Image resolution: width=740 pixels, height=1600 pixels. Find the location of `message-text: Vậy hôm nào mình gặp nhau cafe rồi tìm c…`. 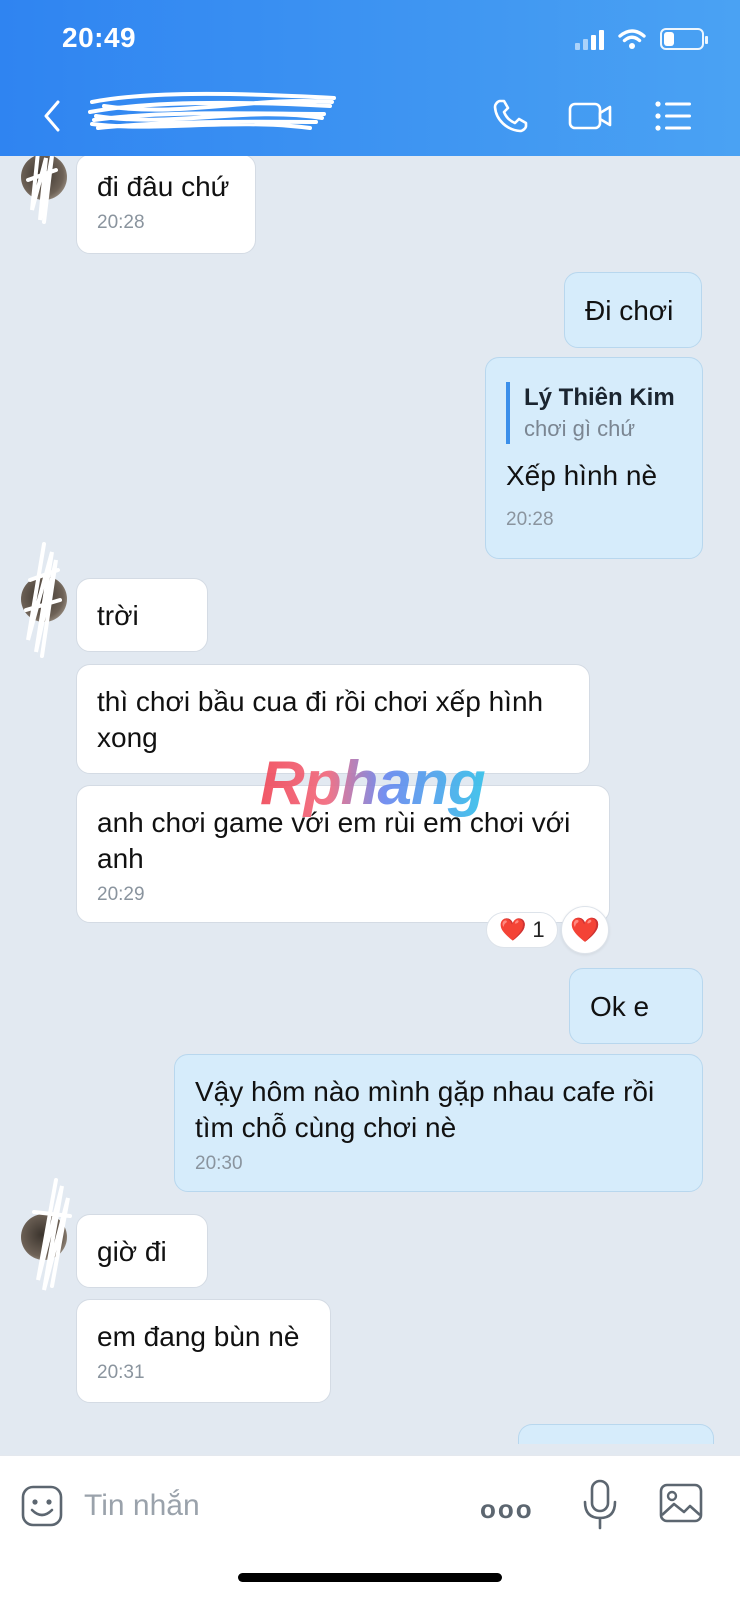

message-text: Vậy hôm nào mình gặp nhau cafe rồi tìm c… is located at coordinates (425, 1109).